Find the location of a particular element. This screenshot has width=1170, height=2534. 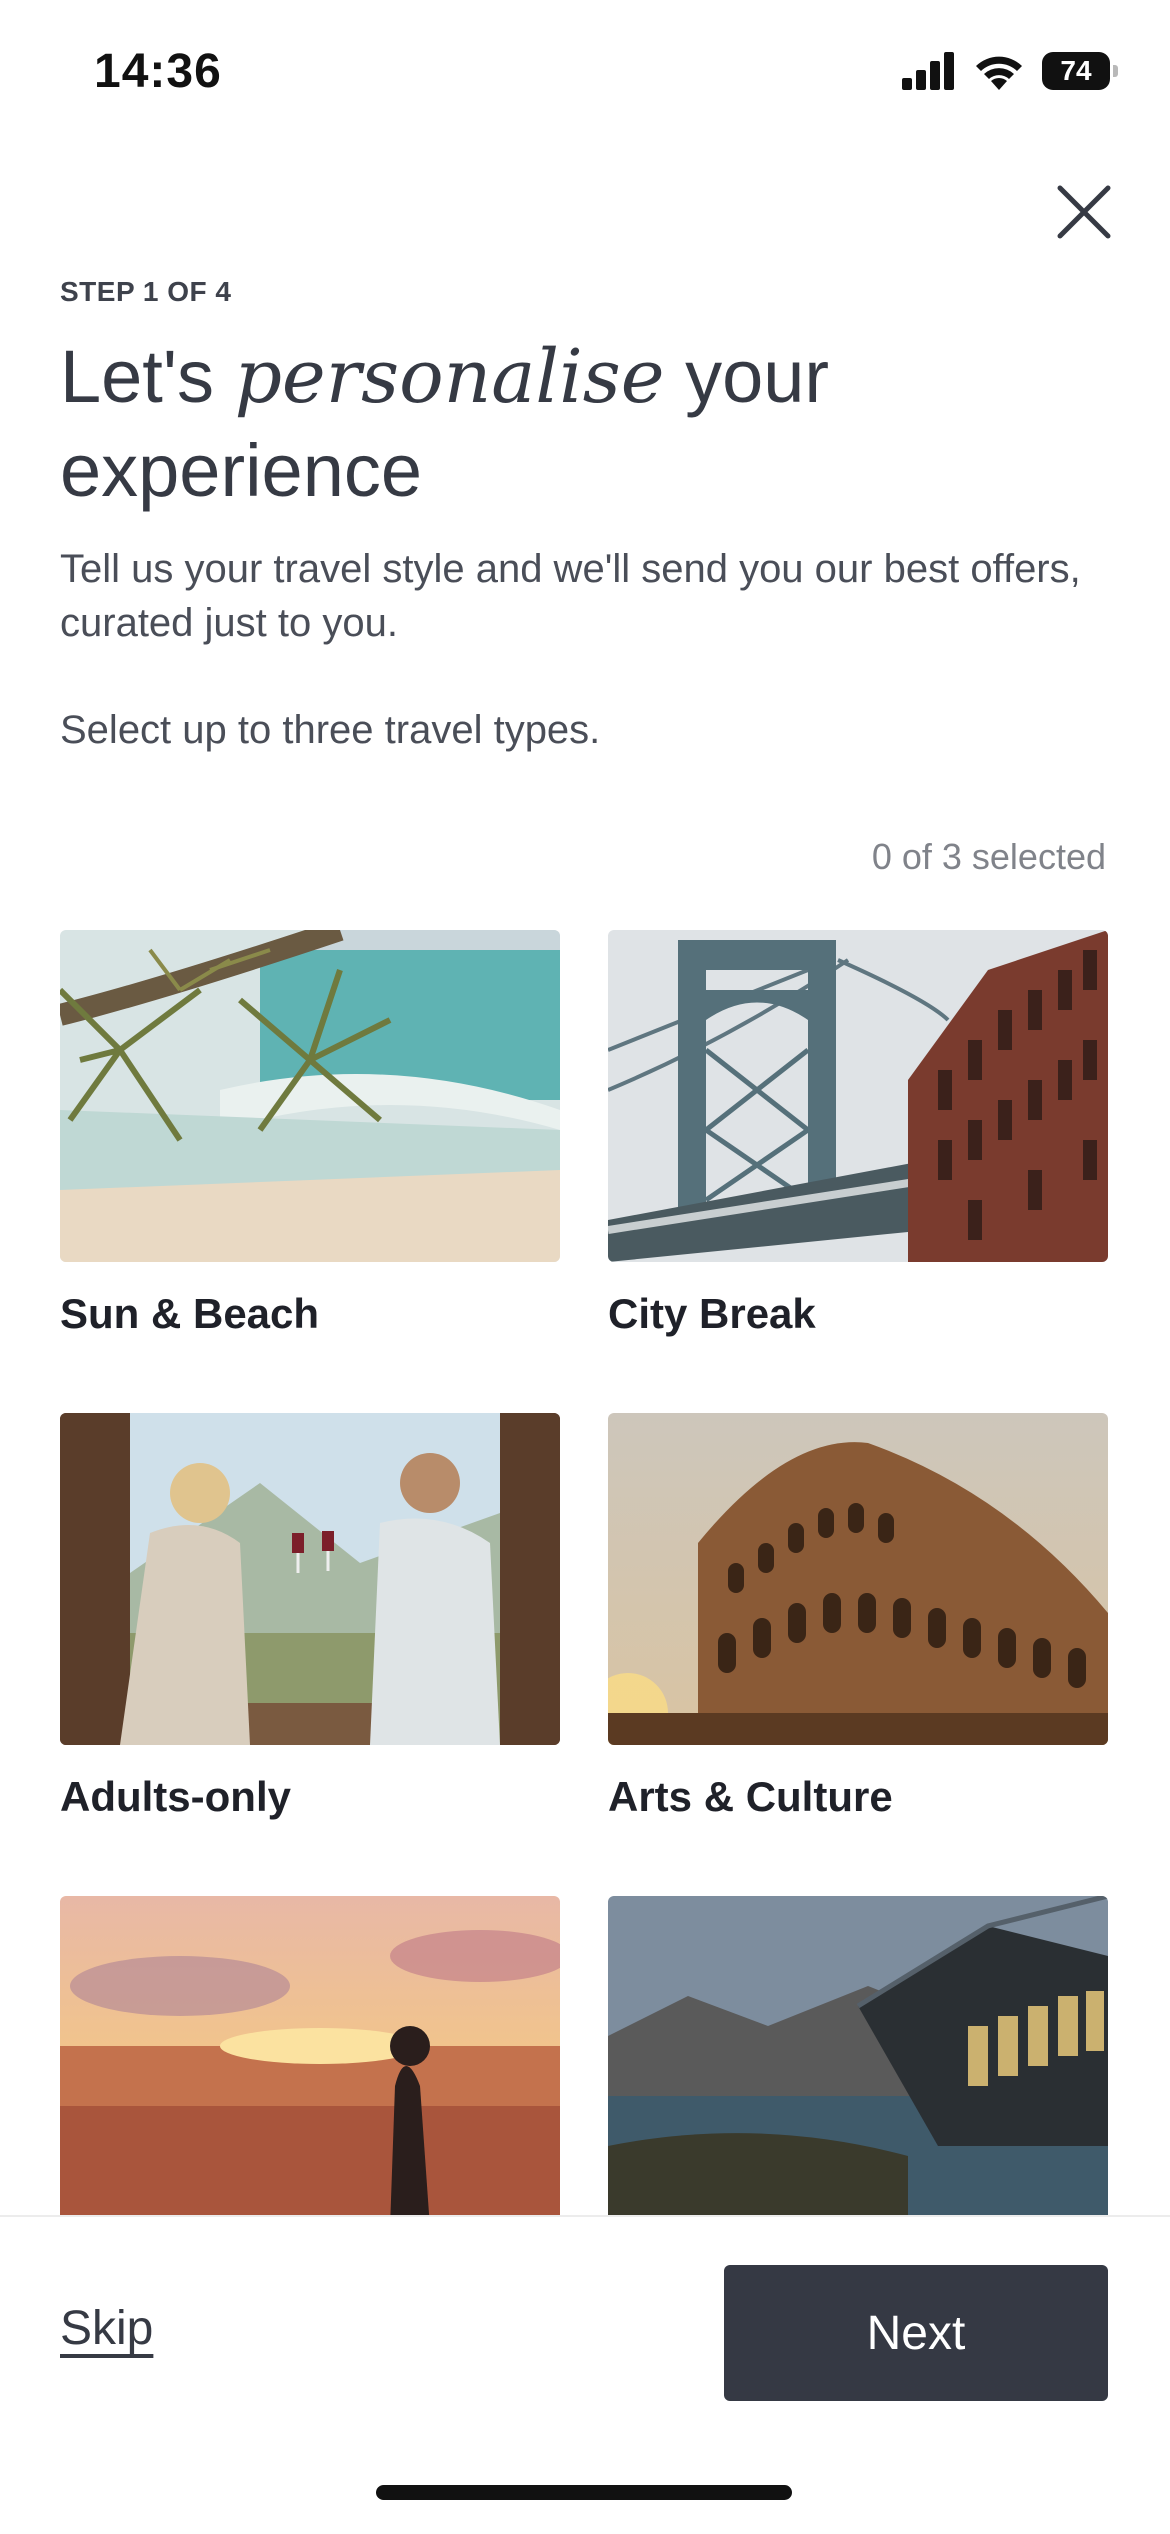

battery-icon: 74 is located at coordinates (1080, 71).